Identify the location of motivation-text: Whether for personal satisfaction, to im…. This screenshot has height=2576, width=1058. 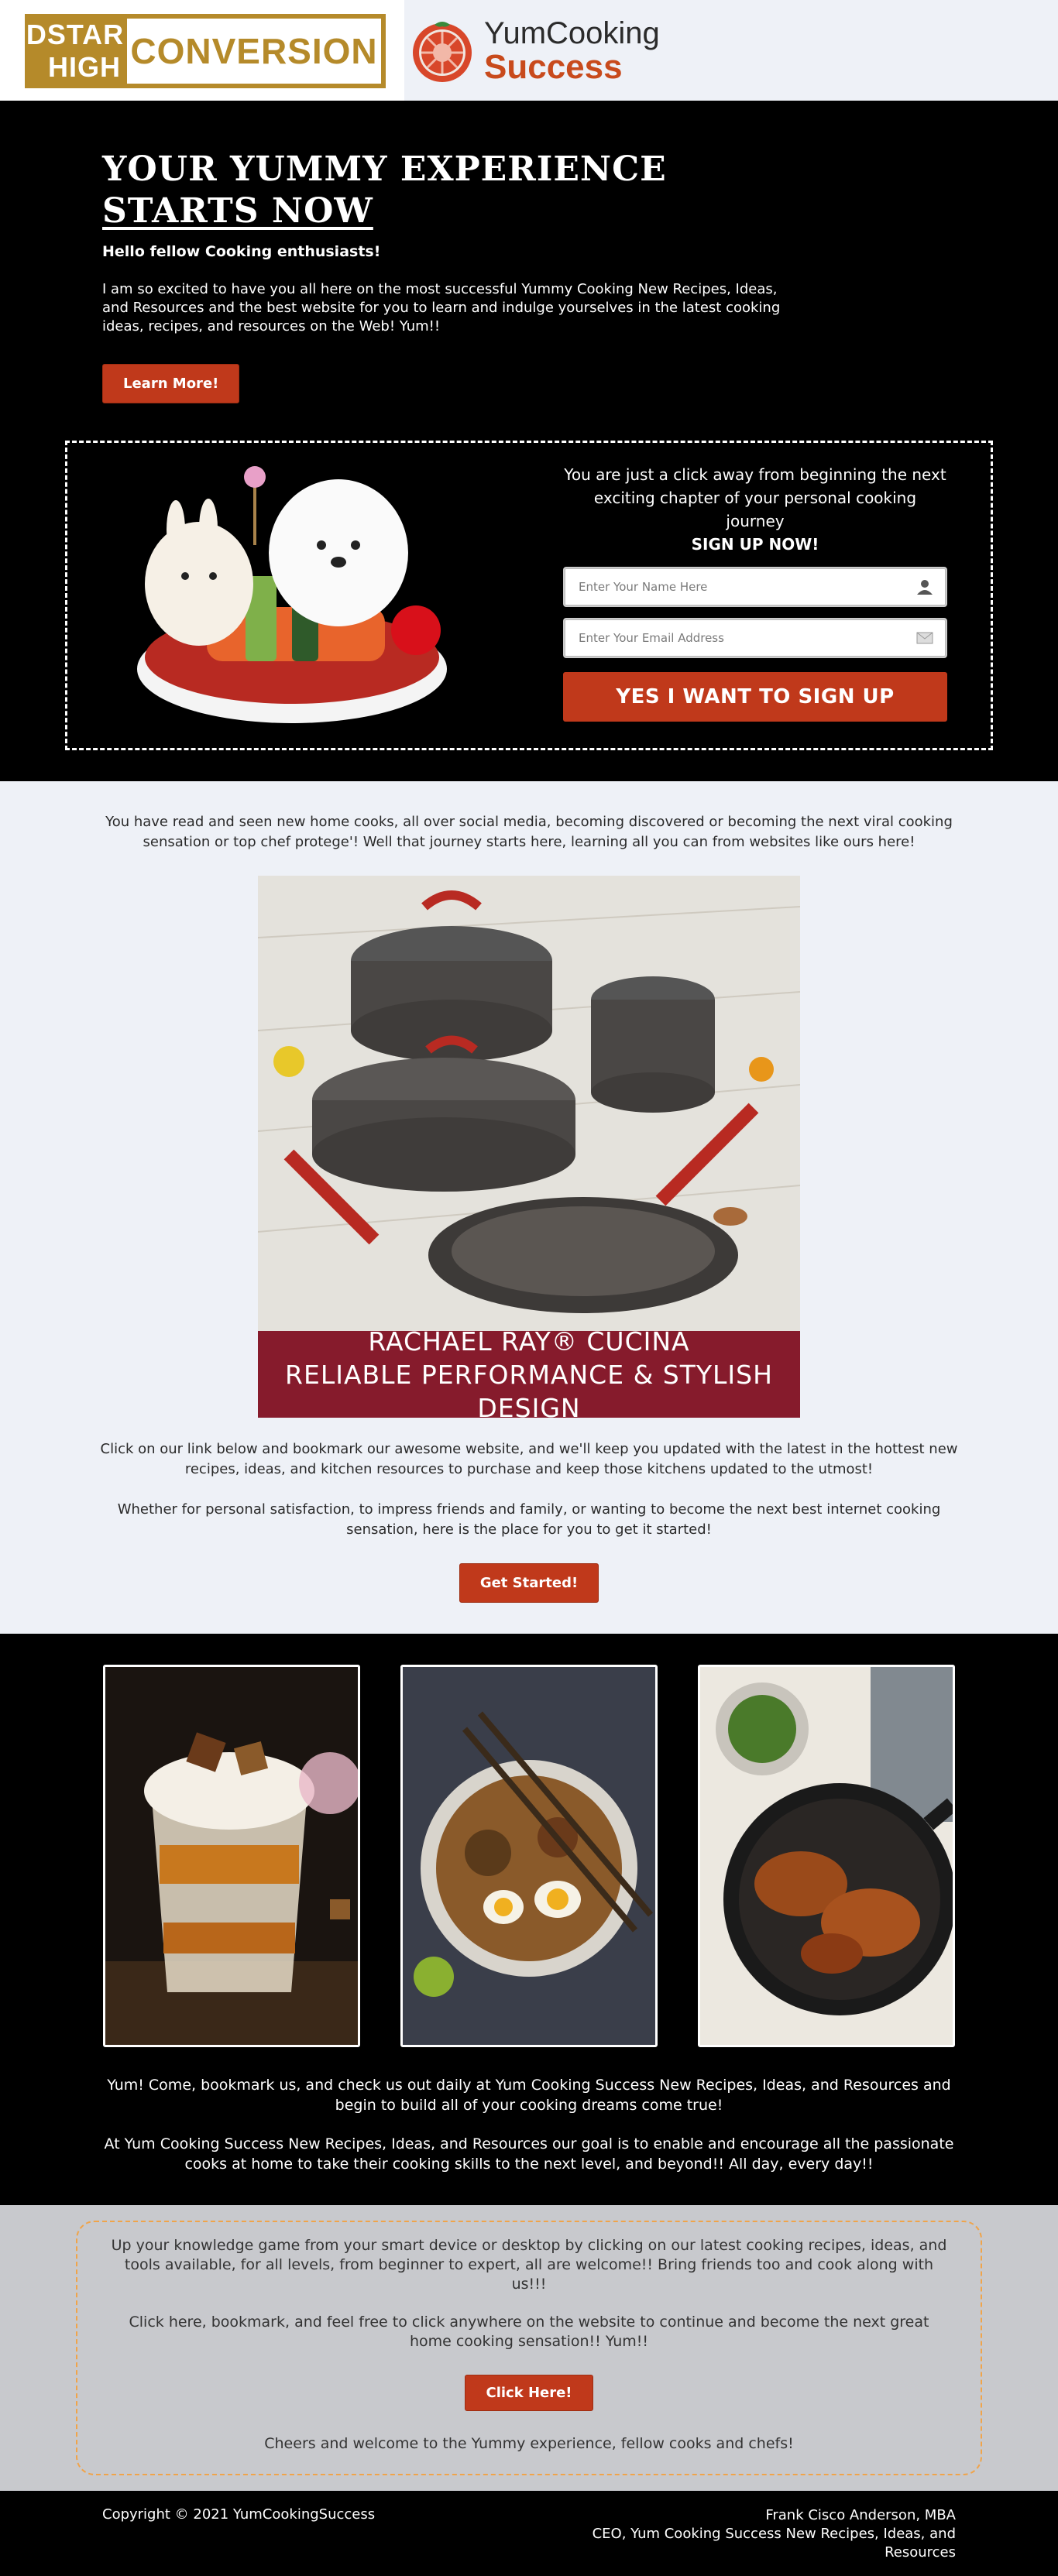
(529, 1519).